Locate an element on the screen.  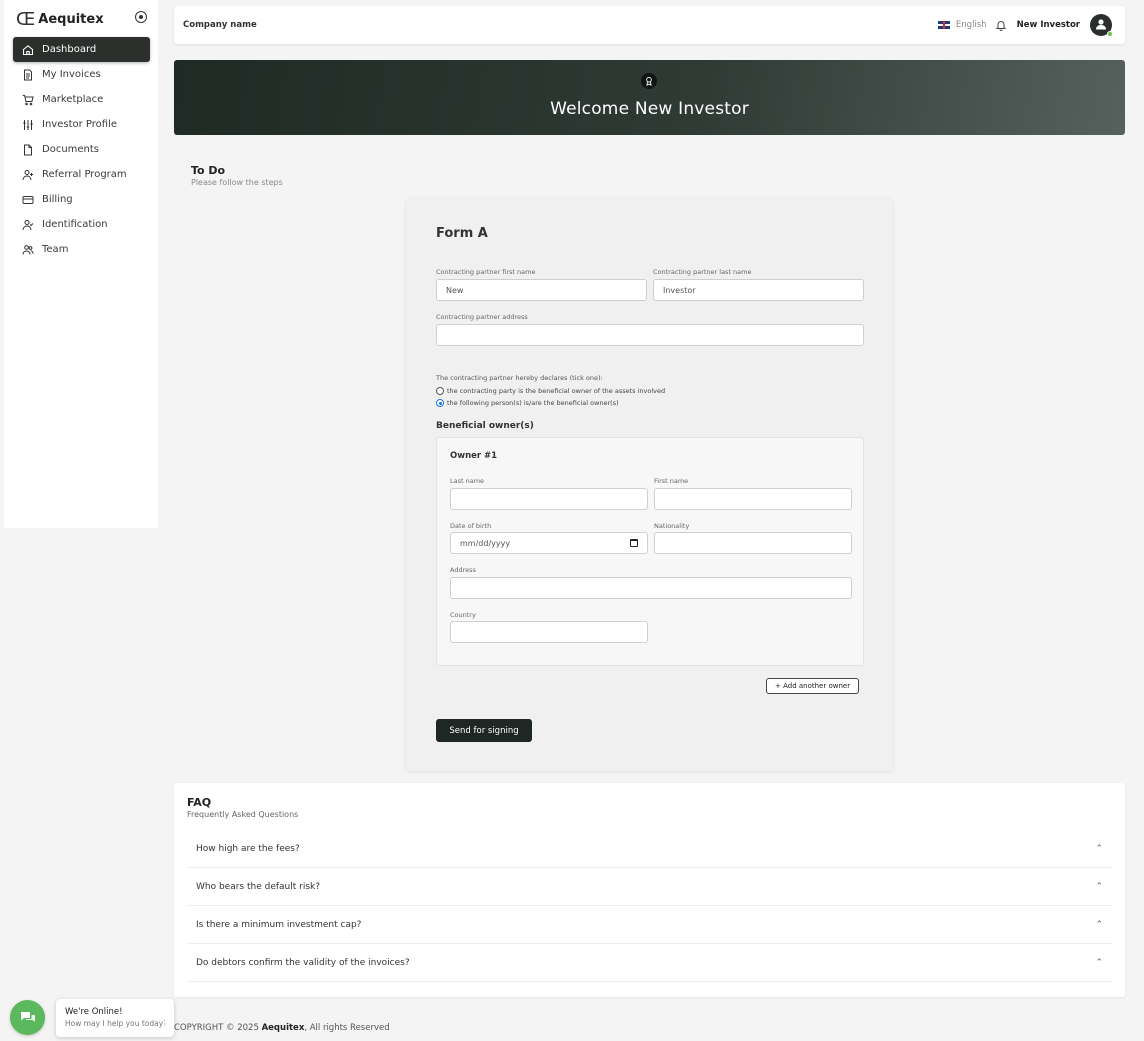
sidebar-item-marketplace: Marketplace is located at coordinates (81, 99).